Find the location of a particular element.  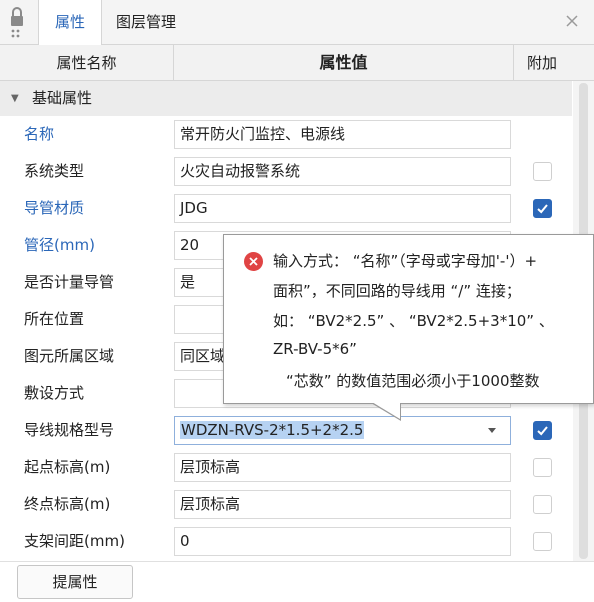

group-basic-properties: ▼ 基础属性 is located at coordinates (286, 98).